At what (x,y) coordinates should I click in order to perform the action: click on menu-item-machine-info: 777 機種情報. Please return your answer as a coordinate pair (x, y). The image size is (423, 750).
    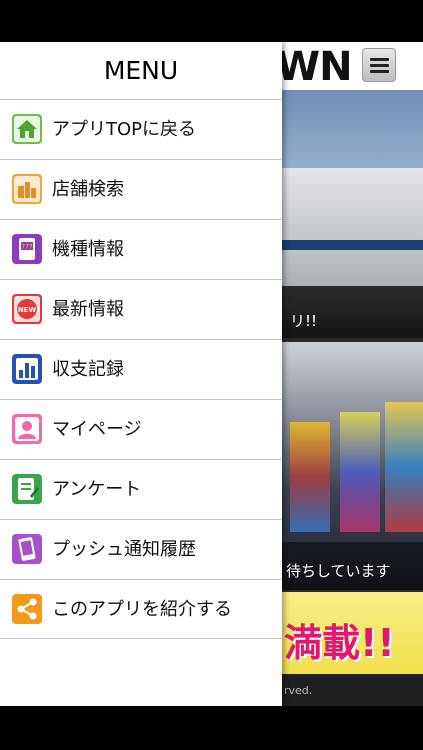
    Looking at the image, I should click on (141, 249).